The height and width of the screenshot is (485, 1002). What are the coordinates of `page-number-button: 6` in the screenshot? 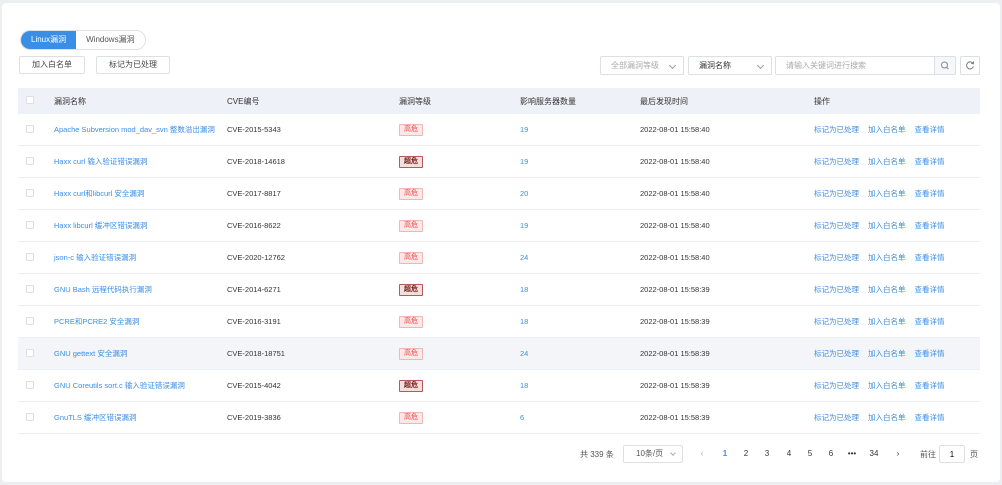 It's located at (831, 453).